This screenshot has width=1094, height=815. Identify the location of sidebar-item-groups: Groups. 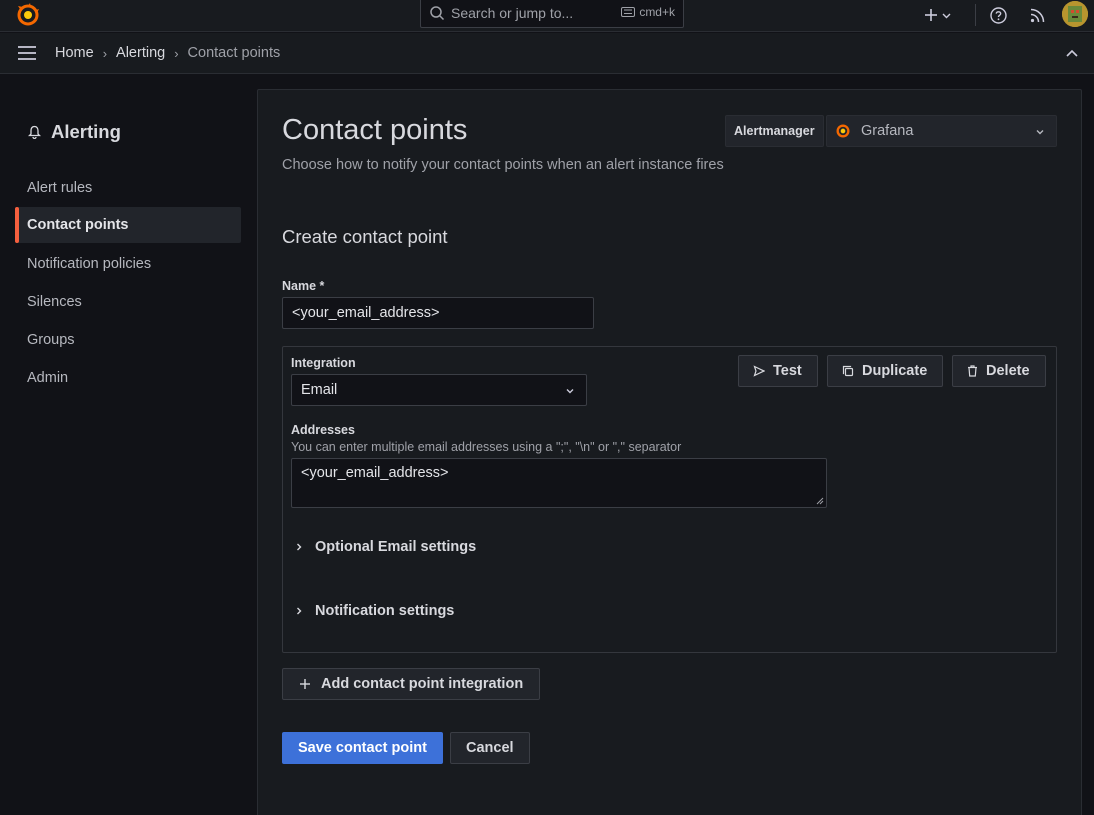
(128, 340).